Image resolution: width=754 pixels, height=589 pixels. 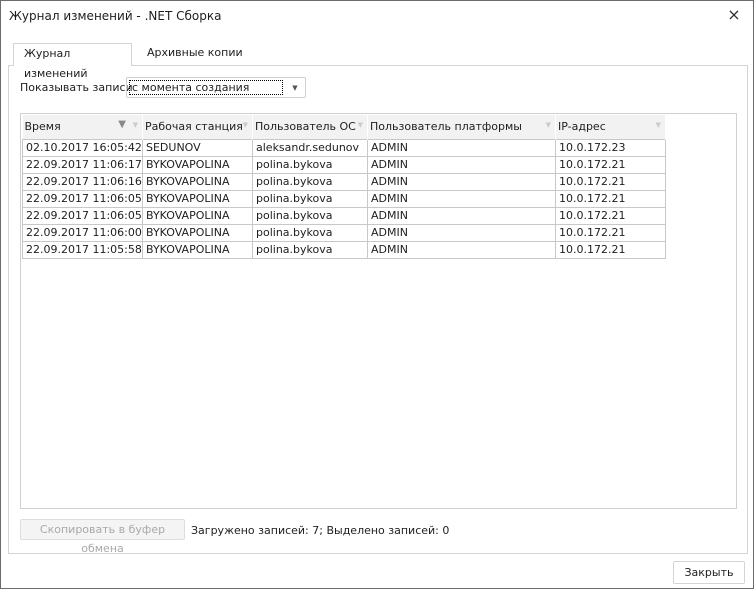 I want to click on filter-icon: ▼, so click(x=122, y=124).